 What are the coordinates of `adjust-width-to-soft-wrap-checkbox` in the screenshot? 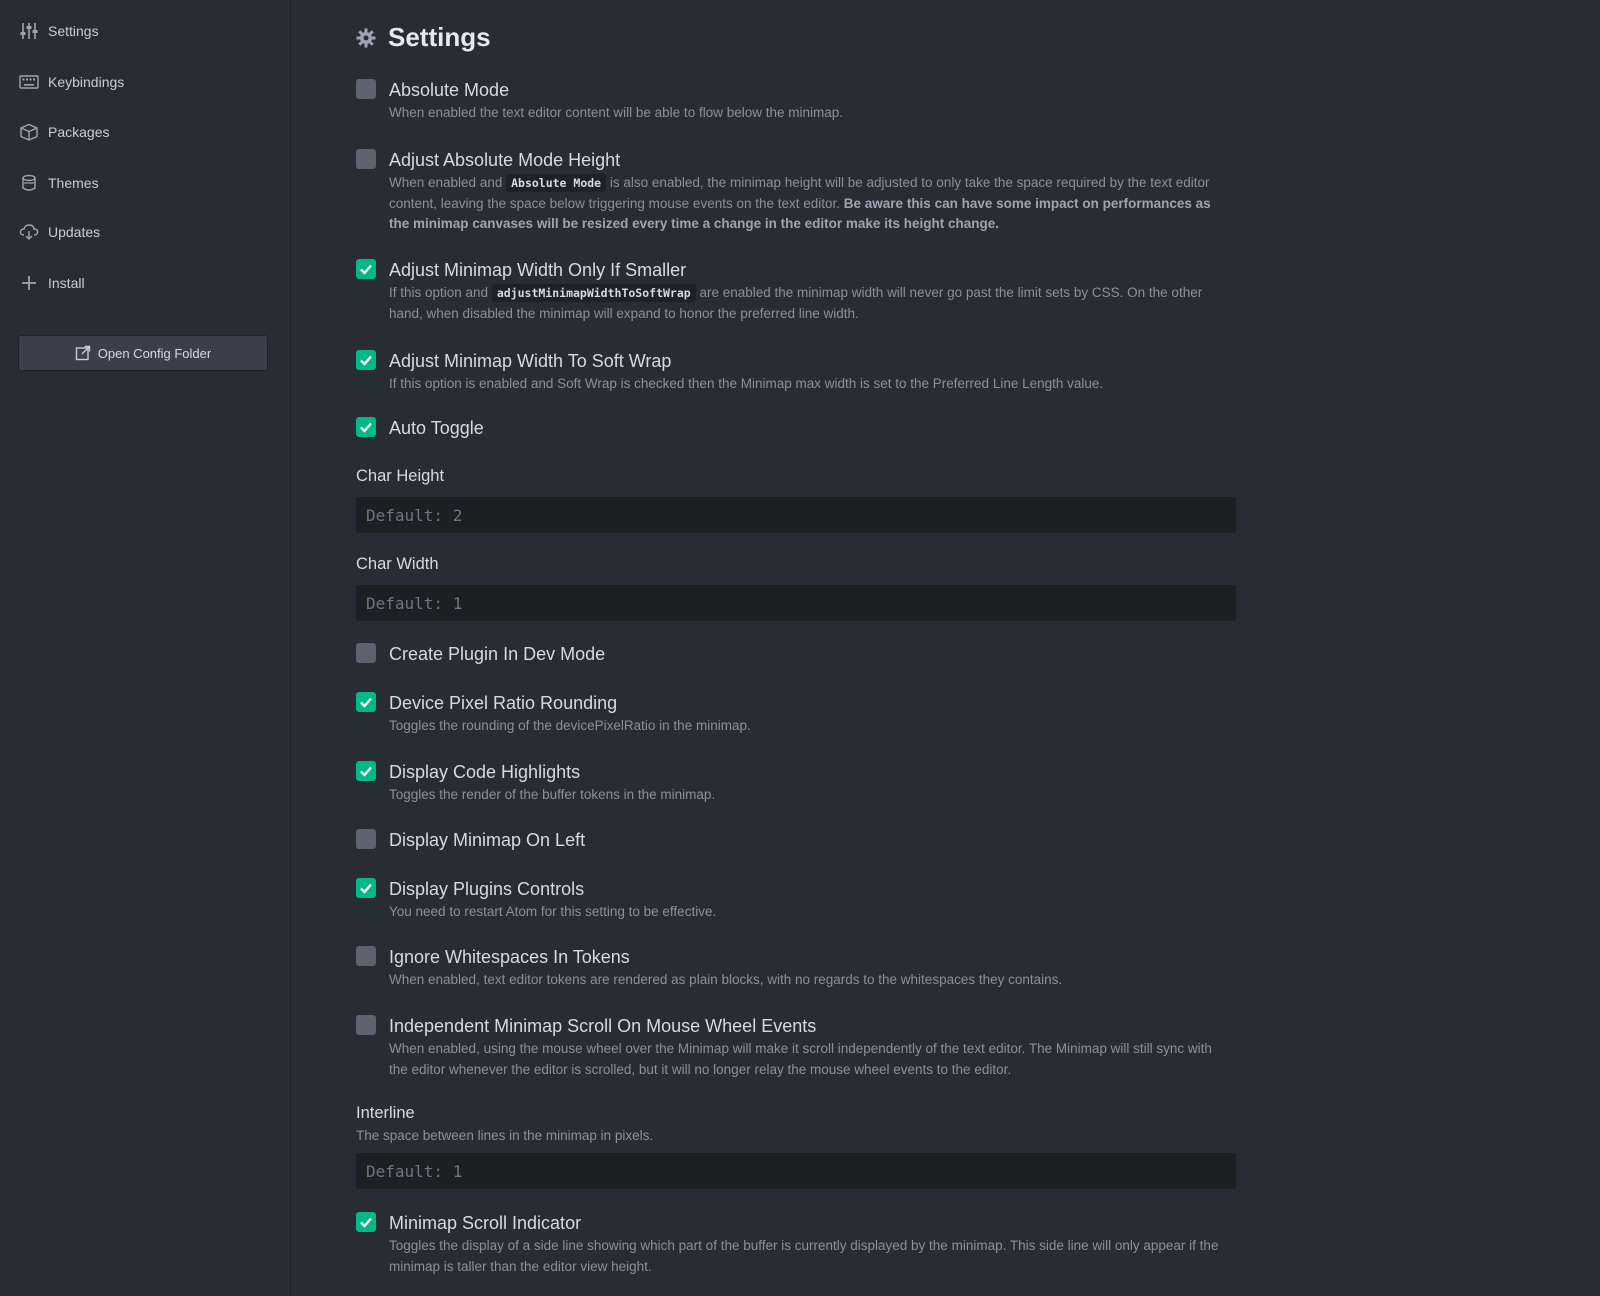 It's located at (366, 360).